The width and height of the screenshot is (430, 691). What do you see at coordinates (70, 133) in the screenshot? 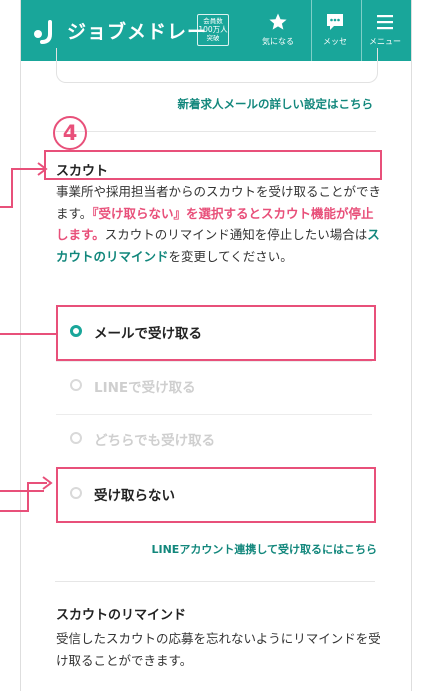
I see `step-number-badge: 4` at bounding box center [70, 133].